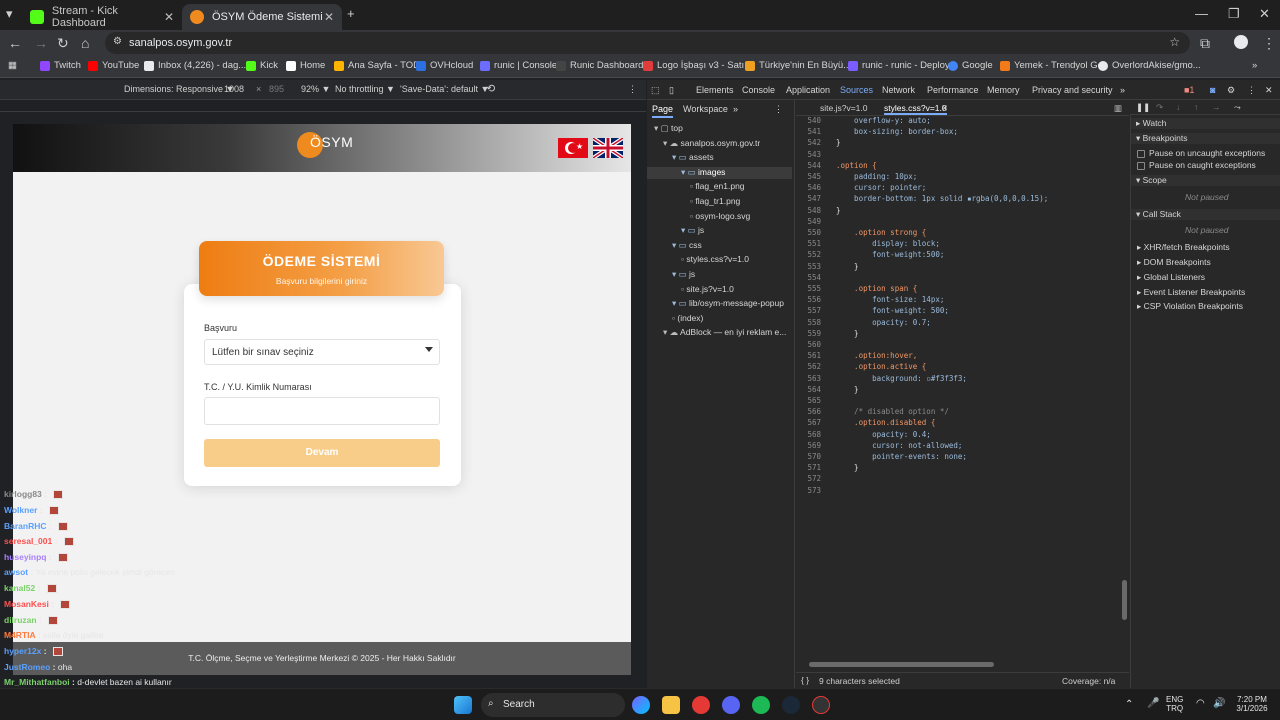  Describe the element at coordinates (711, 143) in the screenshot. I see `tree-item: ▾ ☁ sanalpos.osym.gov.tr` at that location.